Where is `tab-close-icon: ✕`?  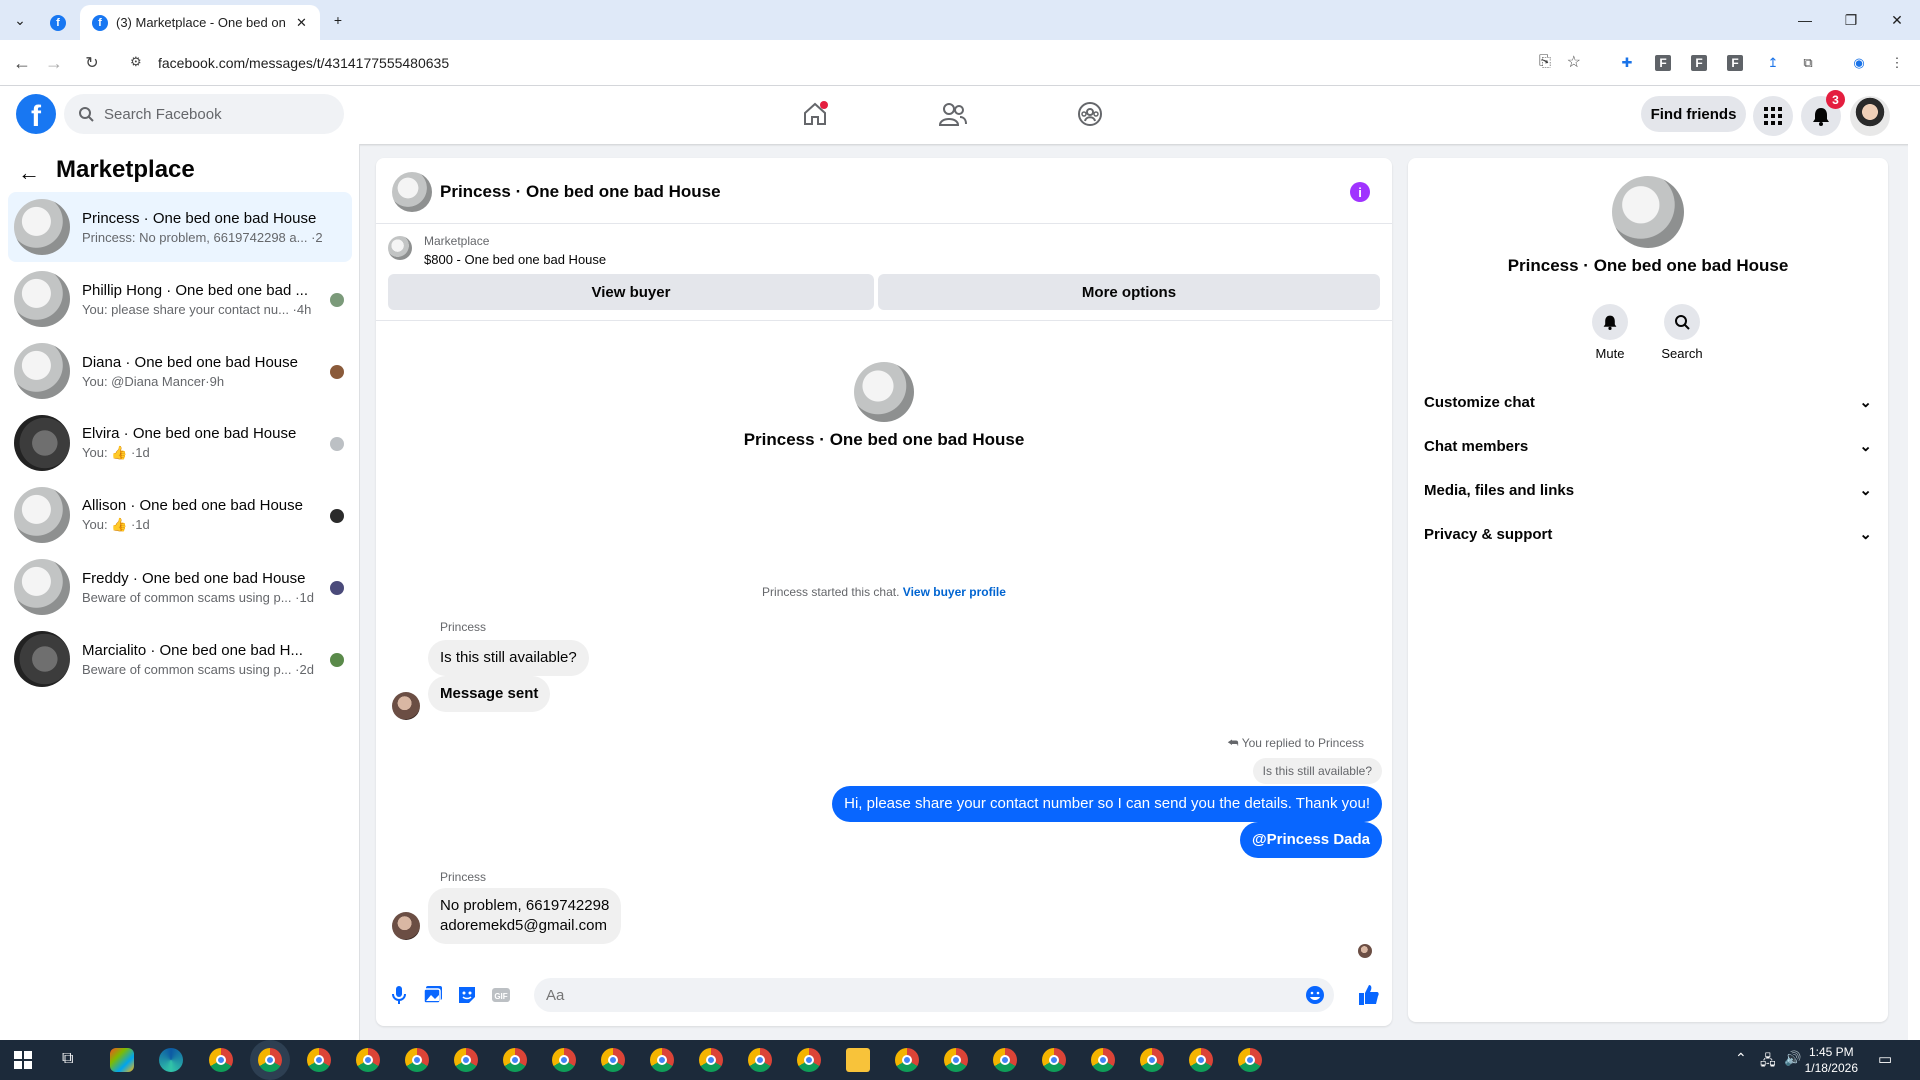 tab-close-icon: ✕ is located at coordinates (301, 23).